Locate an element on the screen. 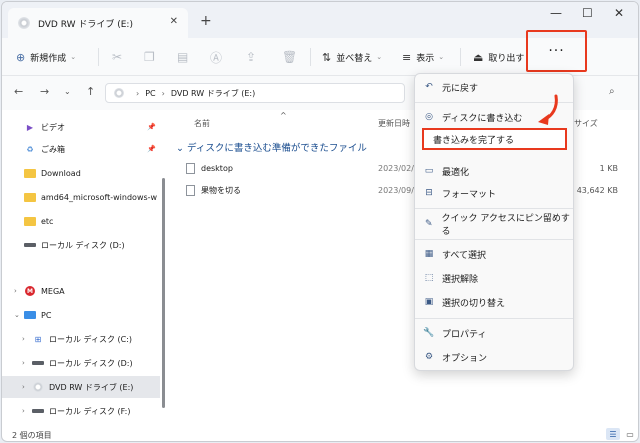  recycle-bin-icon: ♻ is located at coordinates (30, 149).